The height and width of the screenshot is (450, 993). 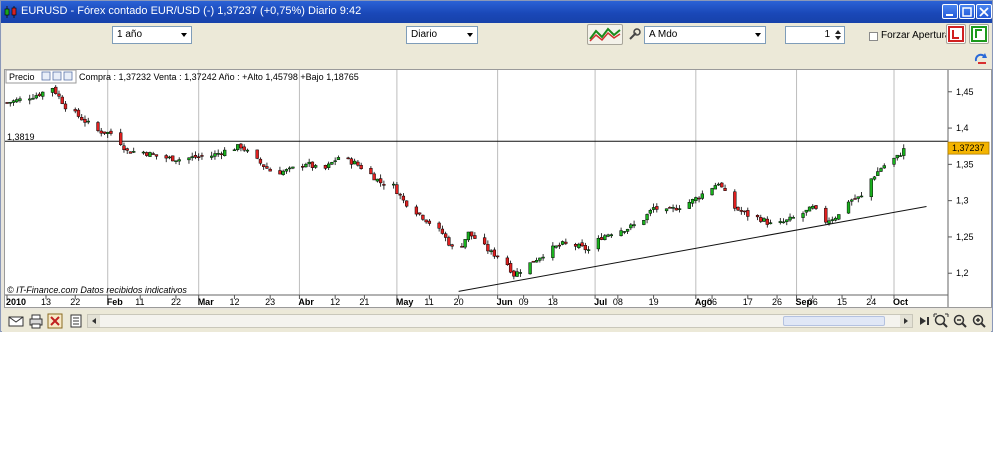 I want to click on y-tick-label: 1,3, so click(x=962, y=201).